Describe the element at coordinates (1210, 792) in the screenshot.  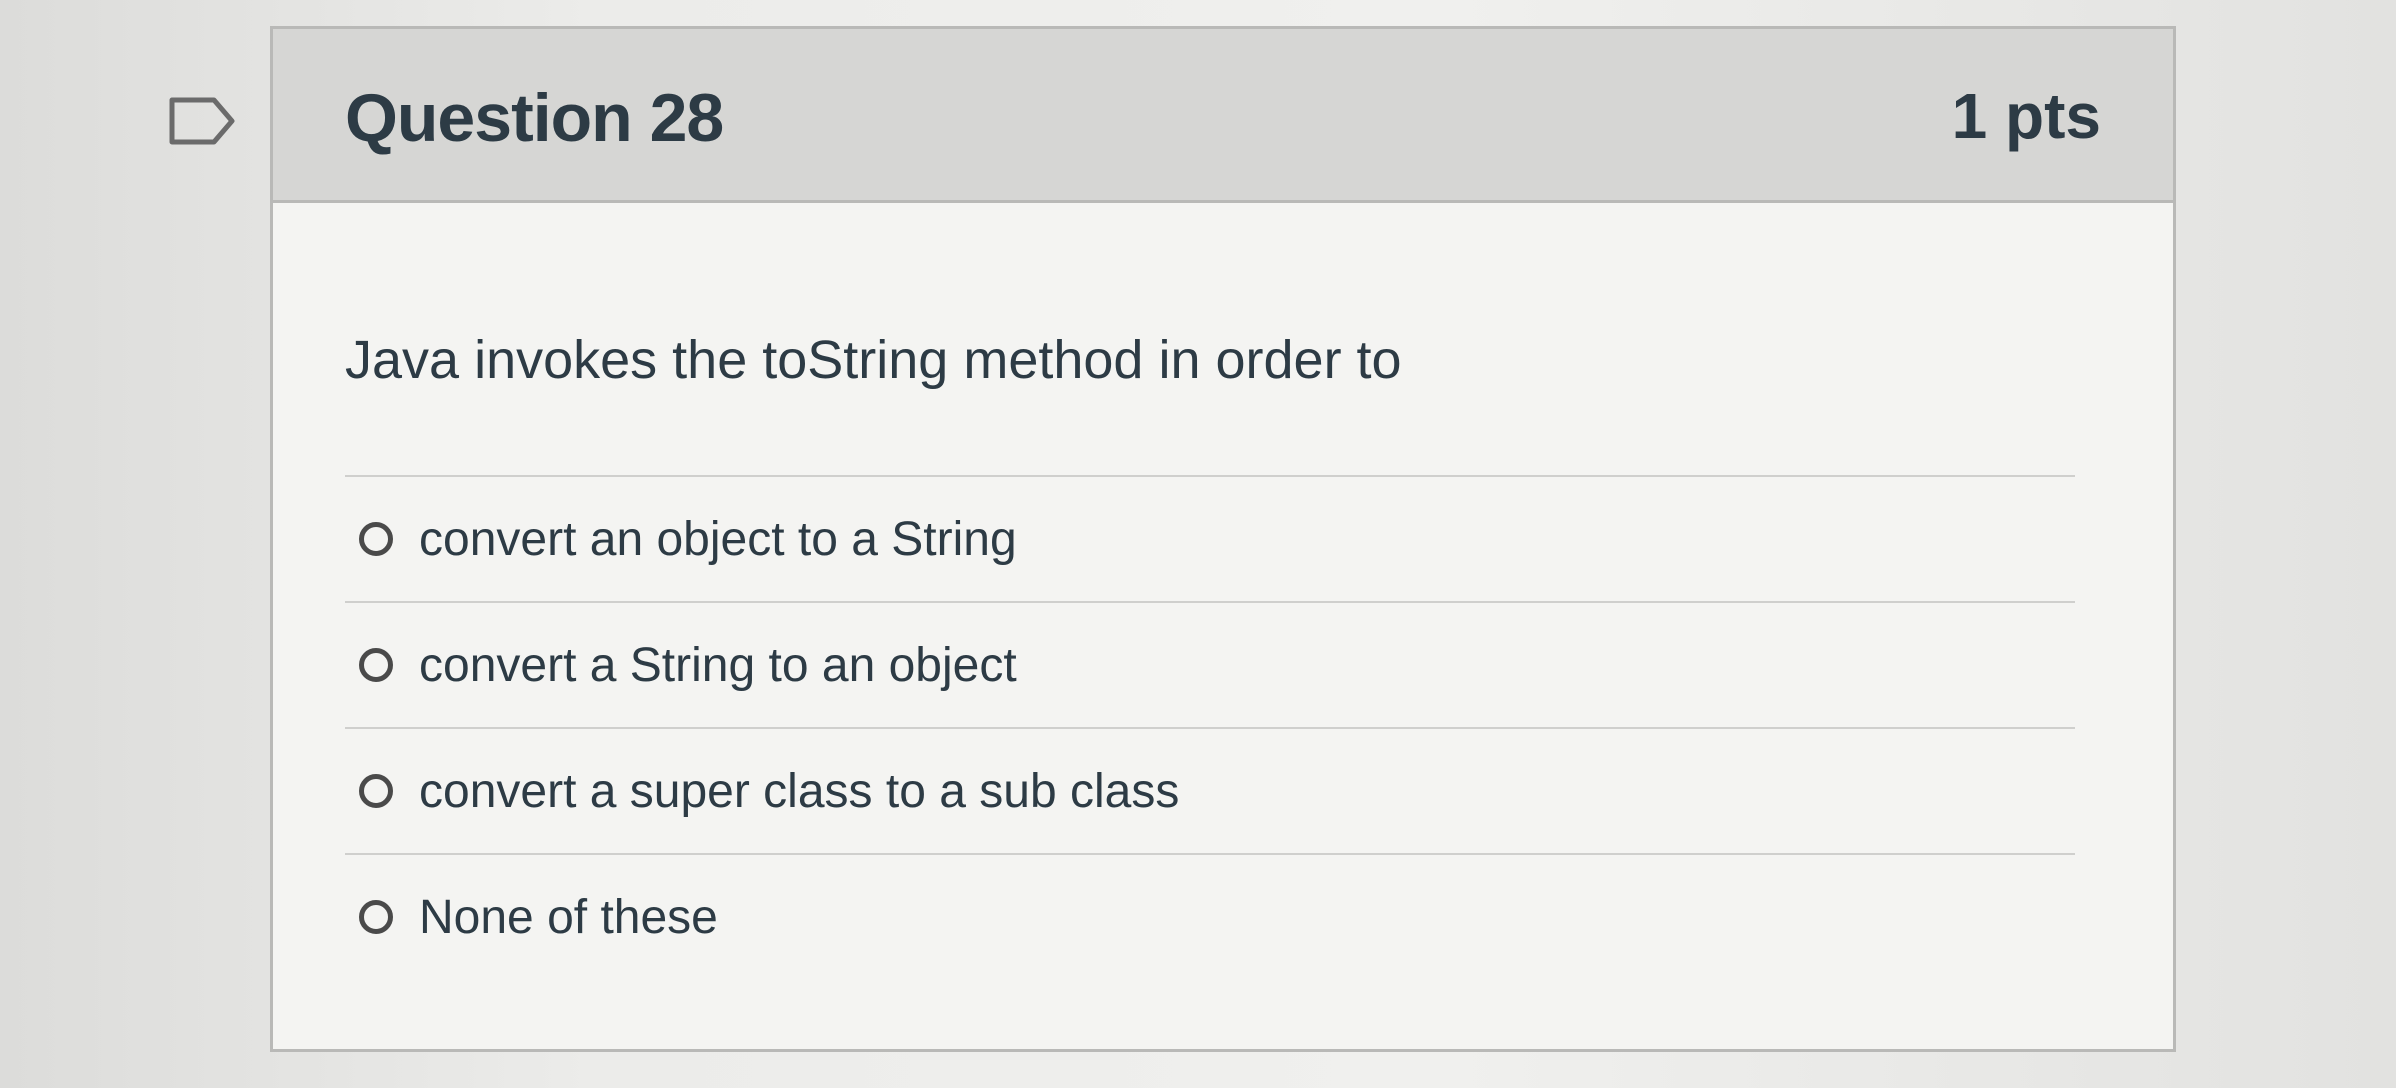
I see `answer-option: convert a super class to a sub class` at that location.